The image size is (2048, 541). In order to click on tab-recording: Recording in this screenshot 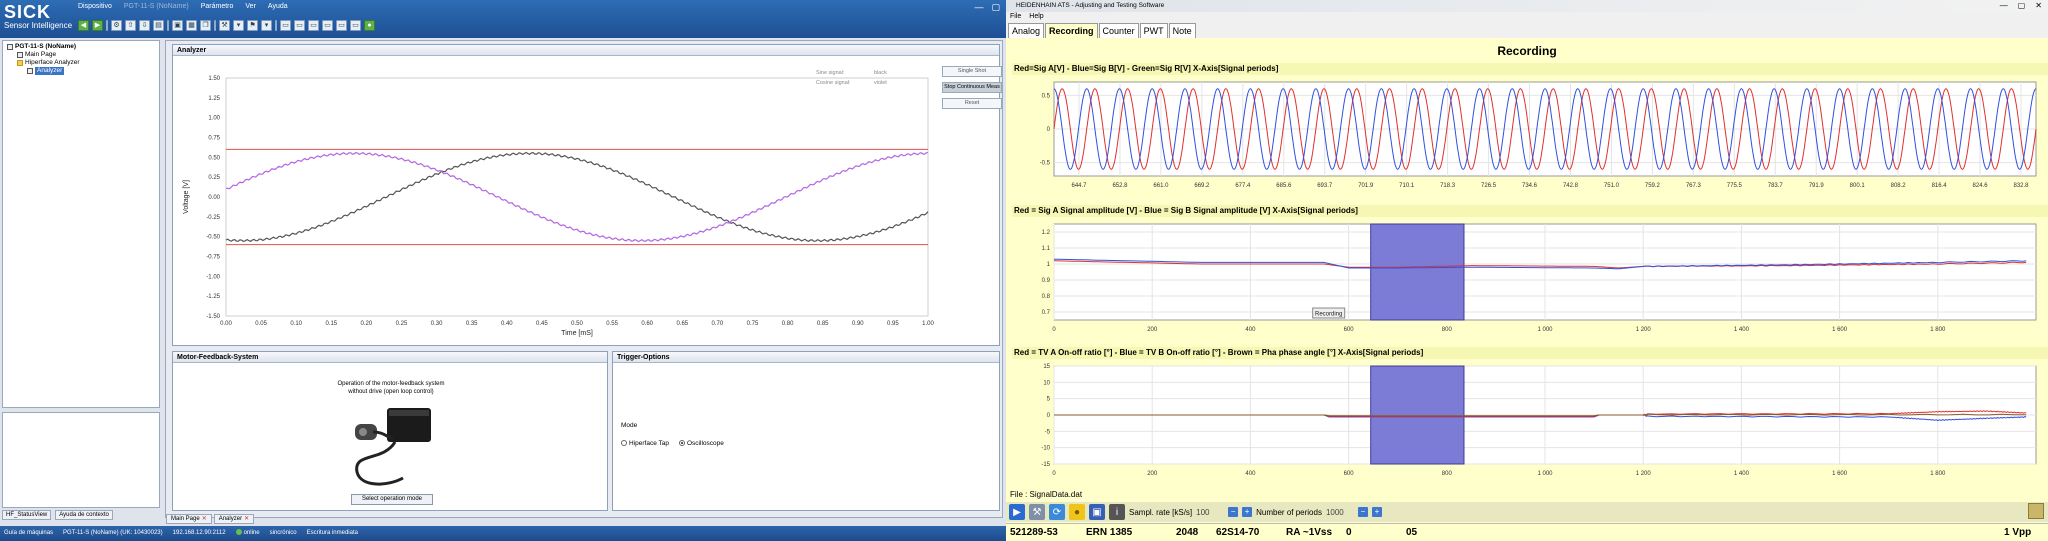, I will do `click(1071, 30)`.